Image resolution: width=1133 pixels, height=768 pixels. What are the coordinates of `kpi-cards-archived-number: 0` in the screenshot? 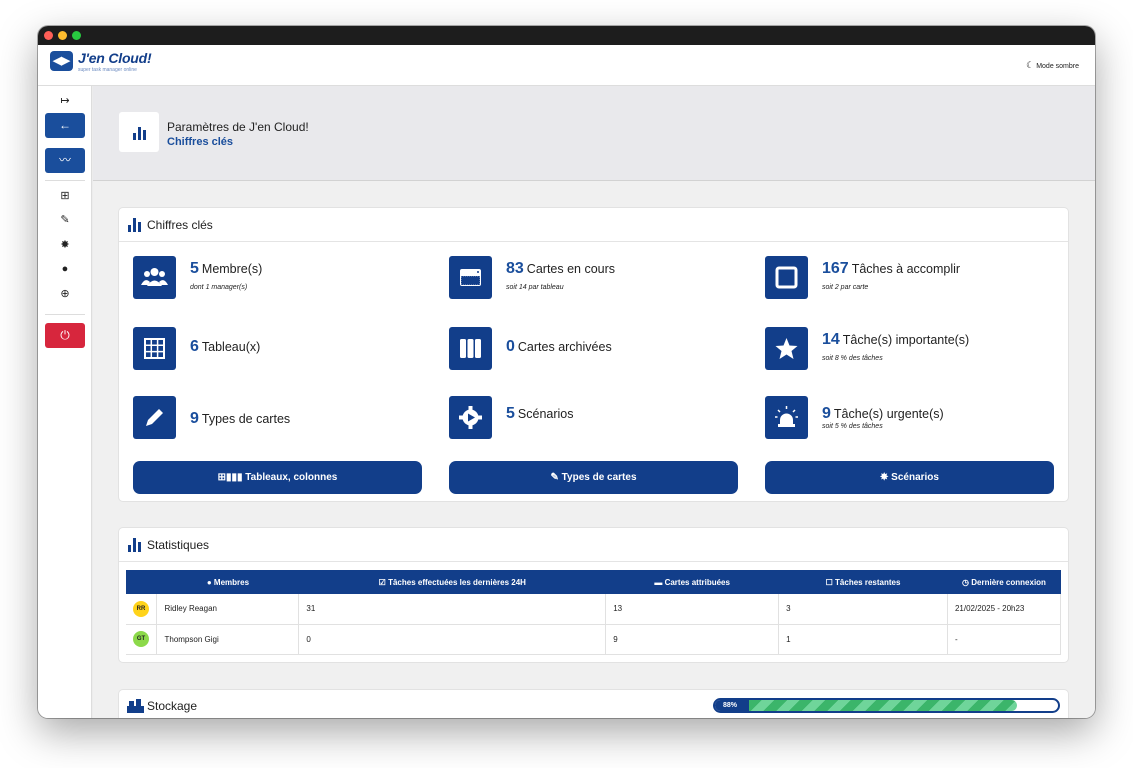 It's located at (510, 346).